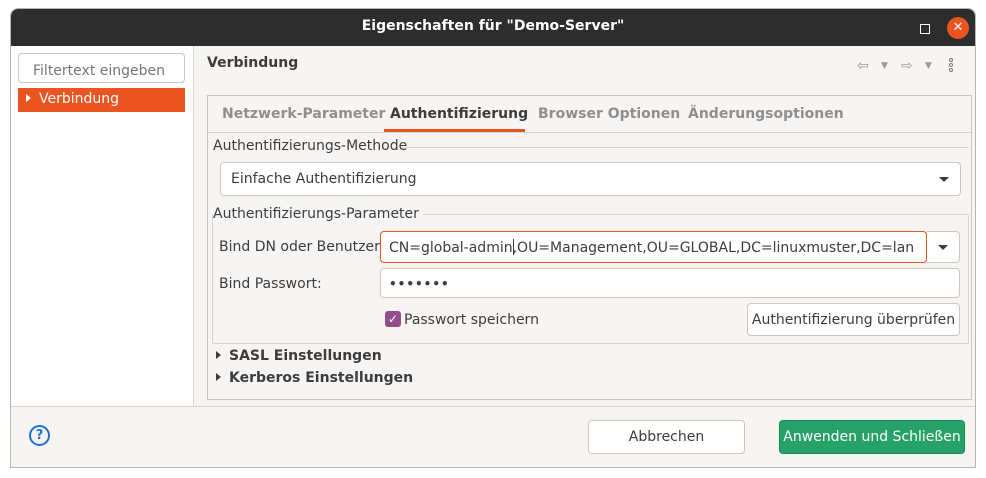 This screenshot has width=986, height=478. I want to click on auth-method-select: Einfache Authentifizierung, so click(590, 179).